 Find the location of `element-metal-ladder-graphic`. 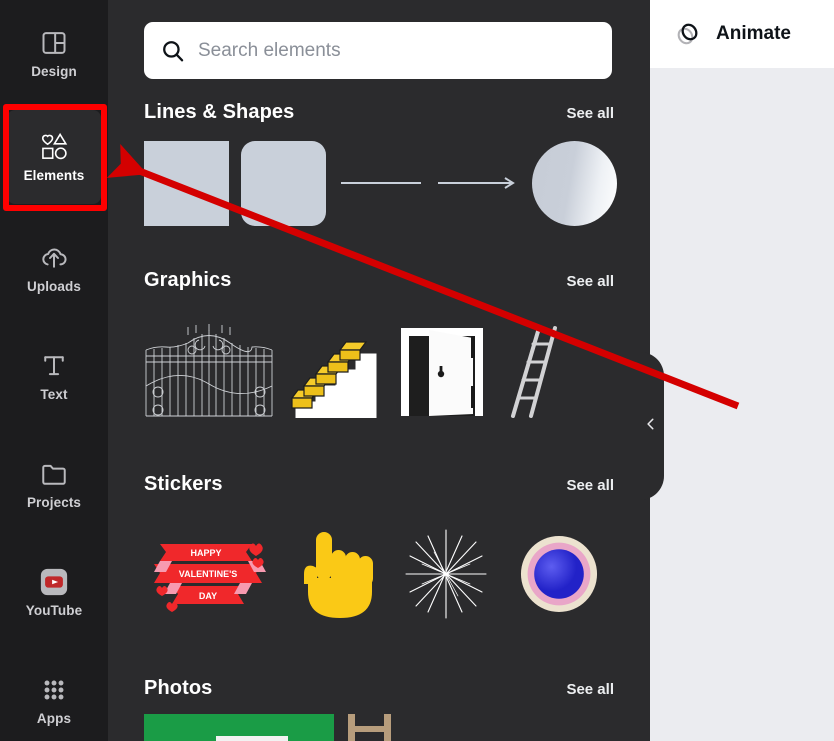

element-metal-ladder-graphic is located at coordinates (537, 371).